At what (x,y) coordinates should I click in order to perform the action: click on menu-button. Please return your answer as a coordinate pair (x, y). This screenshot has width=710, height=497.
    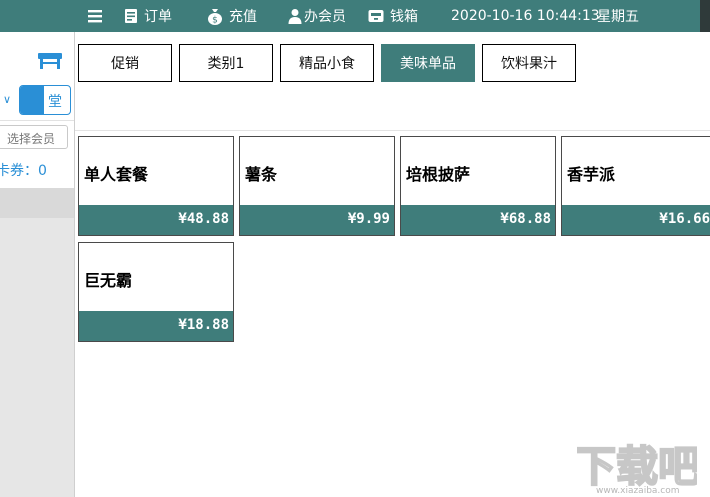
    Looking at the image, I should click on (98, 16).